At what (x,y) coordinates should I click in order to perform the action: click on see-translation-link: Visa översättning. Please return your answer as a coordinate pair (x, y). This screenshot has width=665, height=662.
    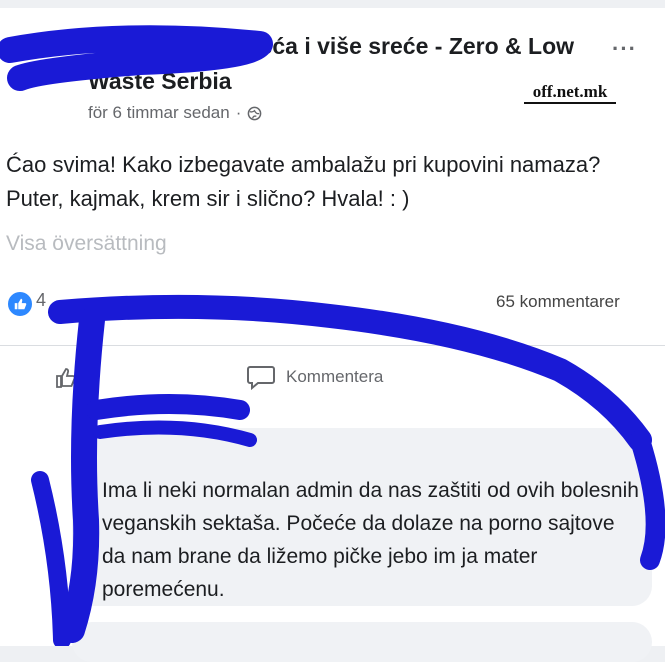
    Looking at the image, I should click on (86, 244).